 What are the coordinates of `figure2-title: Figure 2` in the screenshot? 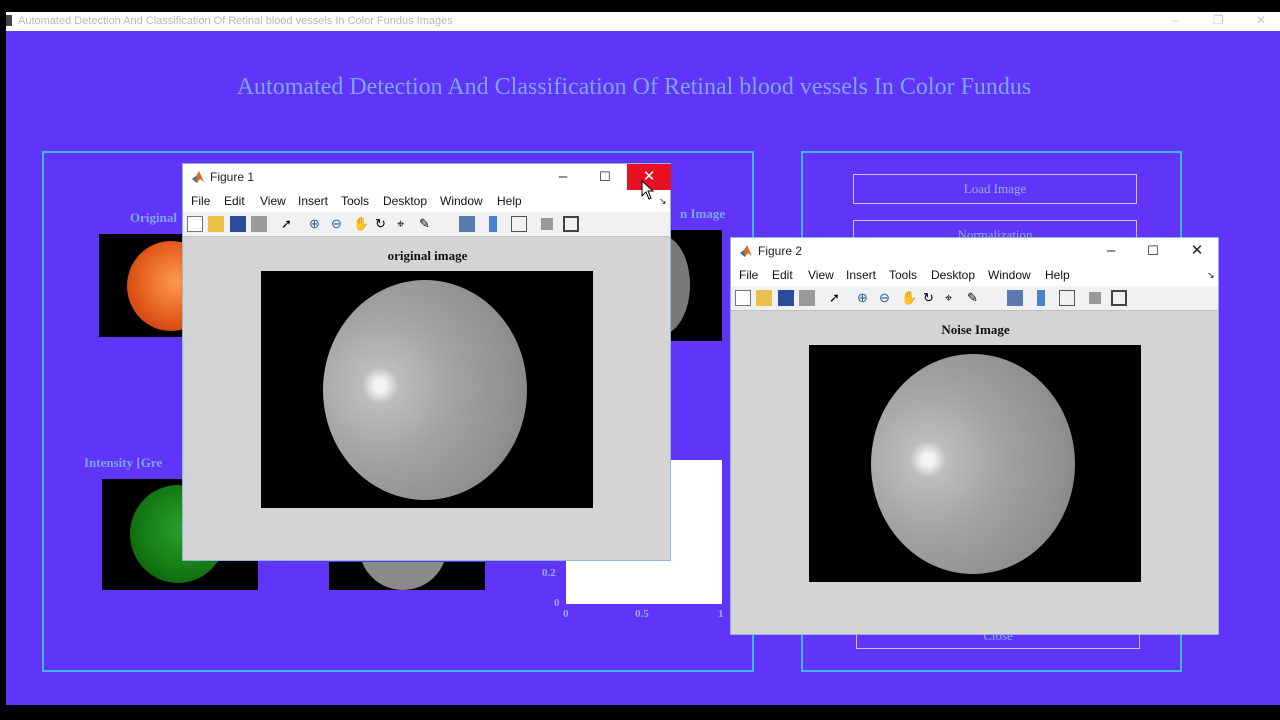 It's located at (780, 251).